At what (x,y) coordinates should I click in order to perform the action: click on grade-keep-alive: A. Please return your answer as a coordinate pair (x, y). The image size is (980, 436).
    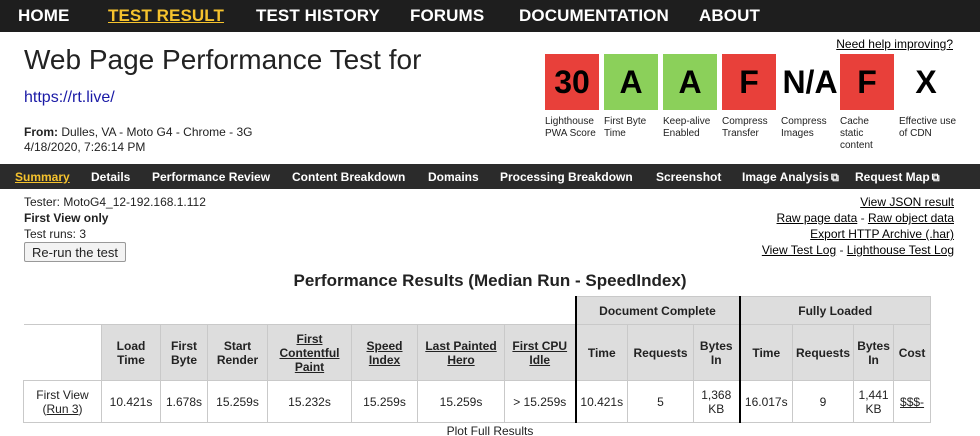
    Looking at the image, I should click on (690, 82).